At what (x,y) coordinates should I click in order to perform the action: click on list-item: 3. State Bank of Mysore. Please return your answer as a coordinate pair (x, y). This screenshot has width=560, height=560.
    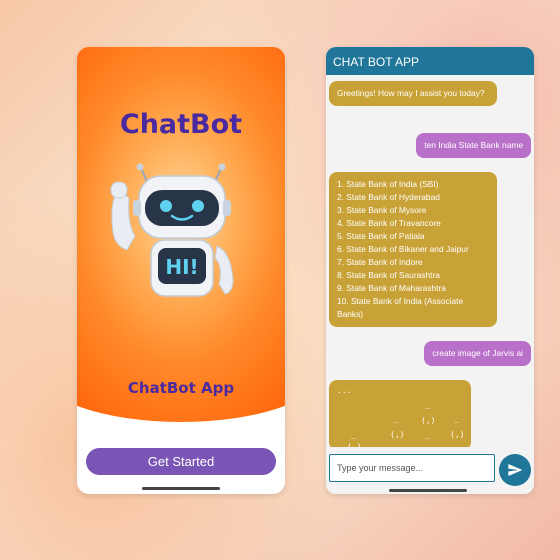
    Looking at the image, I should click on (382, 210).